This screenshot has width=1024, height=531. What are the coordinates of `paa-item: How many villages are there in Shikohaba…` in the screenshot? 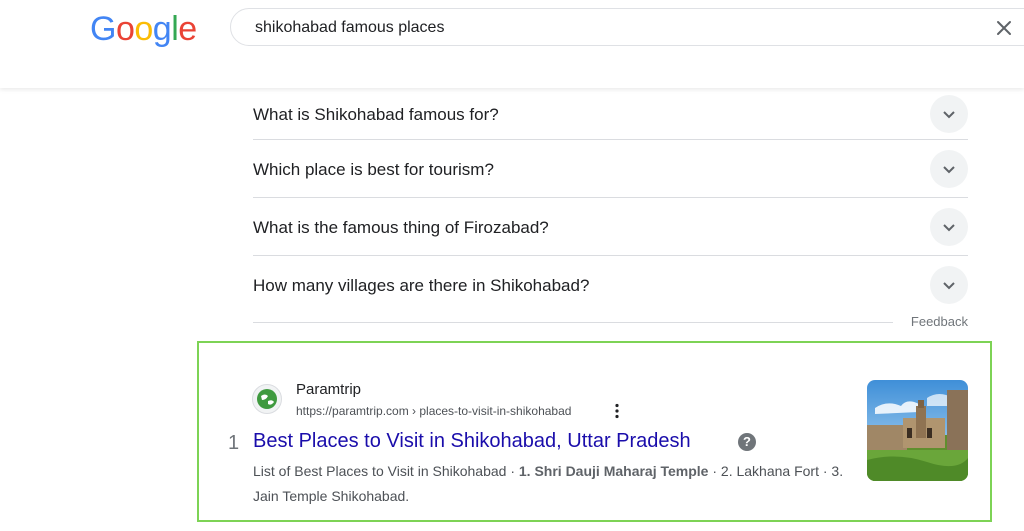 It's located at (610, 284).